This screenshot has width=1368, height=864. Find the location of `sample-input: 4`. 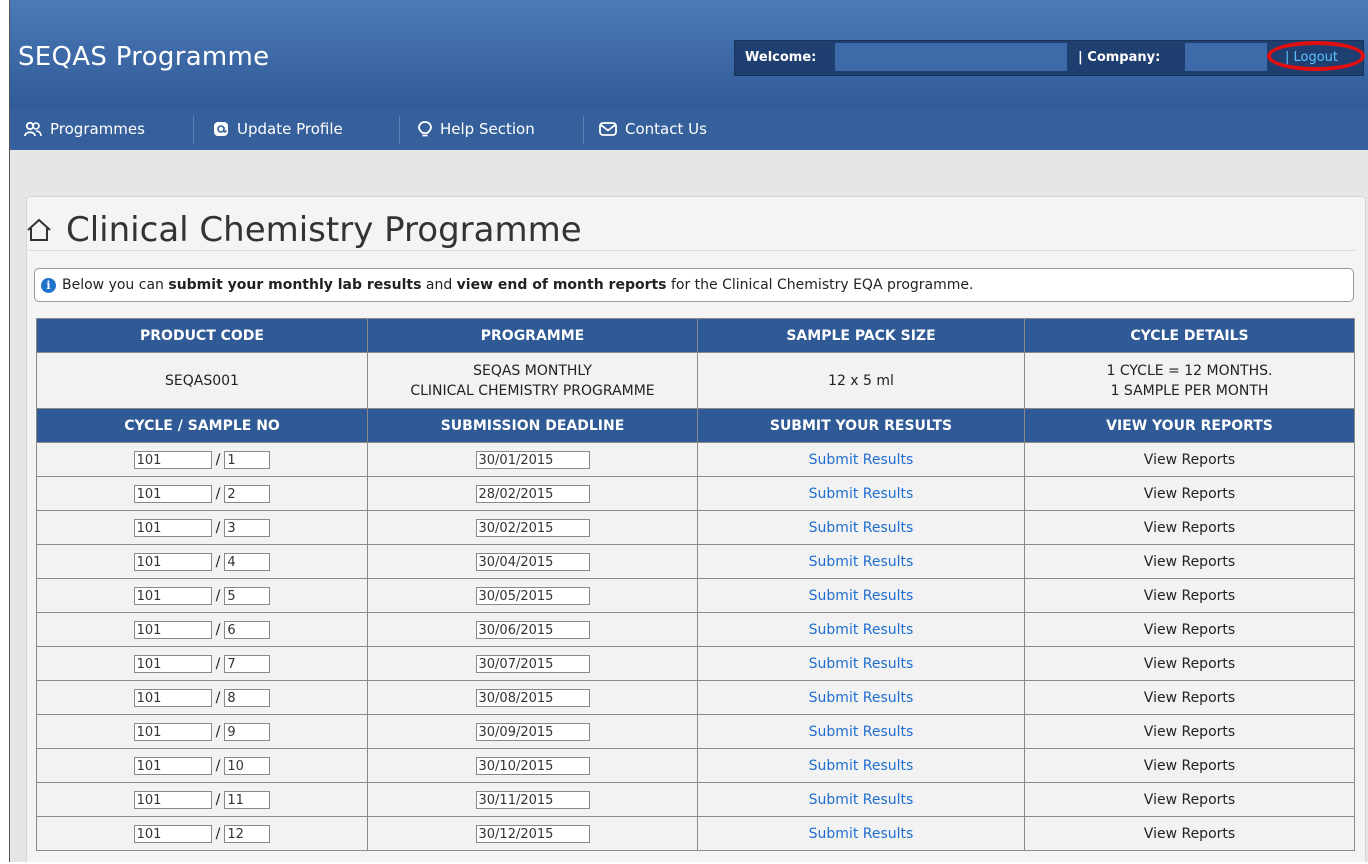

sample-input: 4 is located at coordinates (247, 561).